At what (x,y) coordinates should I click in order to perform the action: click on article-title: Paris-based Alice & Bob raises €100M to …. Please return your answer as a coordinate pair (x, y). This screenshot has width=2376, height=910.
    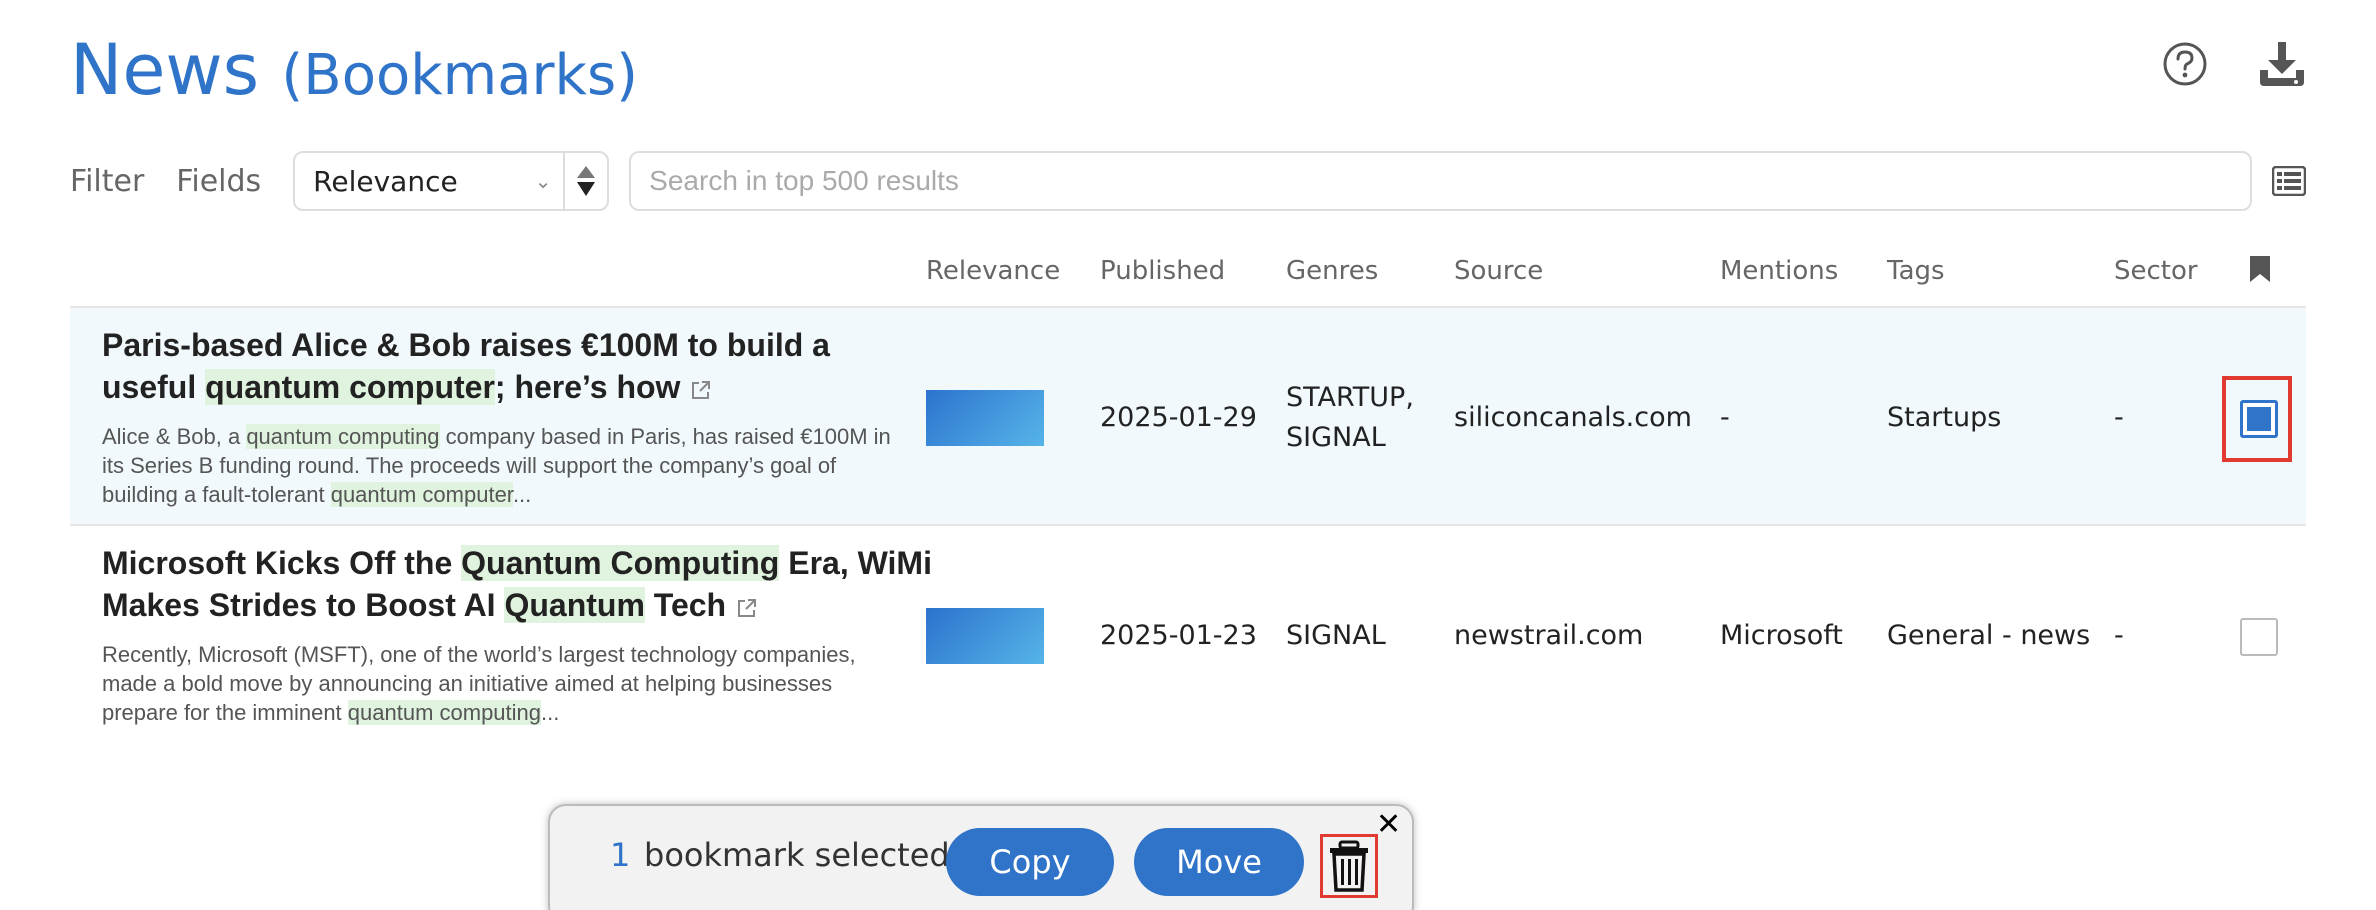
    Looking at the image, I should click on (517, 366).